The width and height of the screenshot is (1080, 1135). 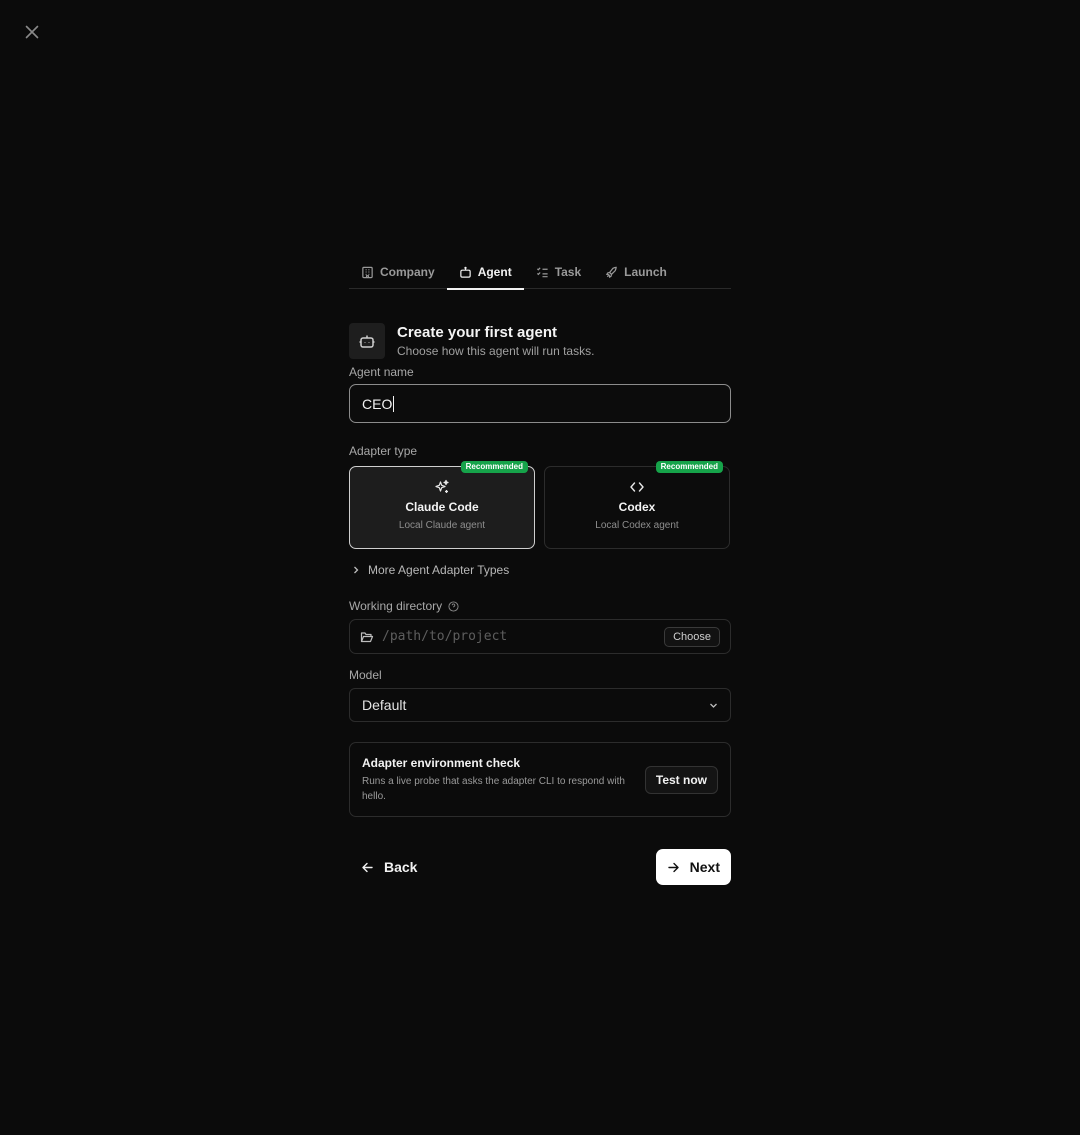 I want to click on env-check-title: Adapter environment check, so click(x=441, y=762).